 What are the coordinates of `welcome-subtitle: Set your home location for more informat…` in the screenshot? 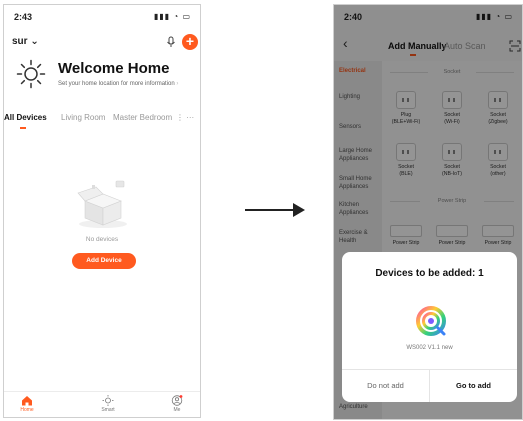 It's located at (118, 84).